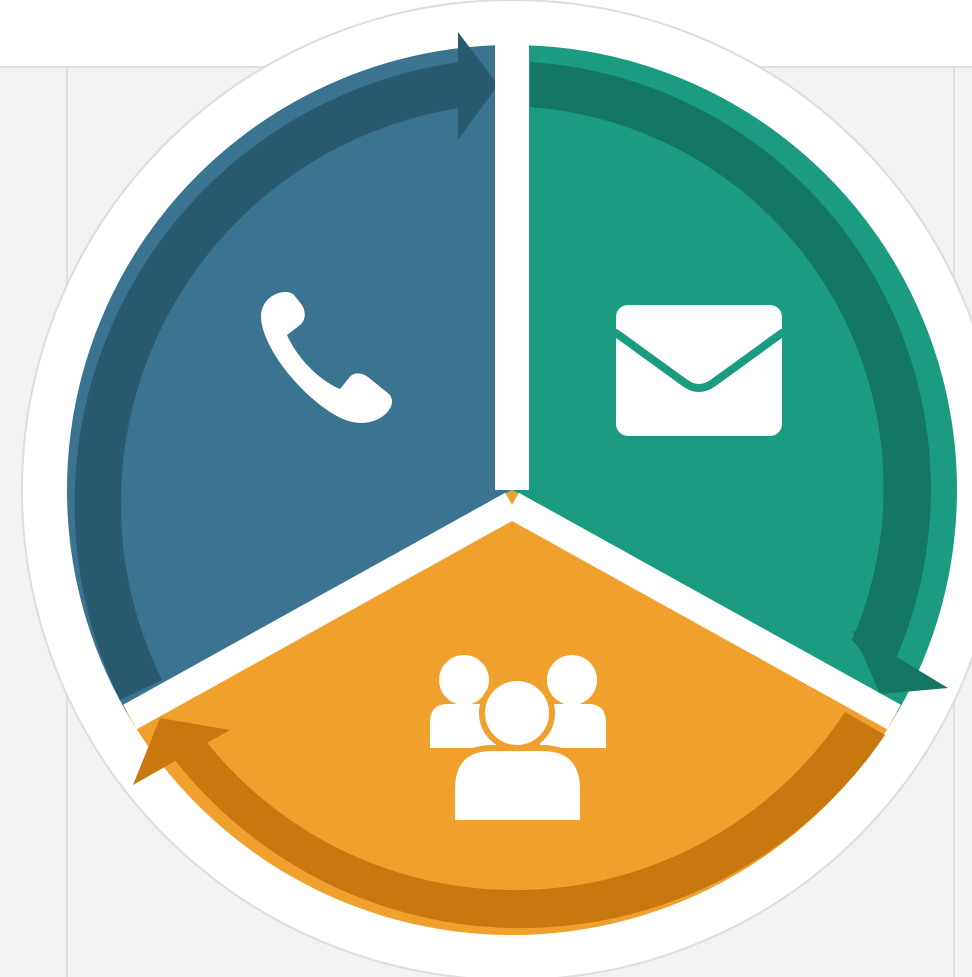 The width and height of the screenshot is (972, 977). I want to click on group-icon, so click(518, 740).